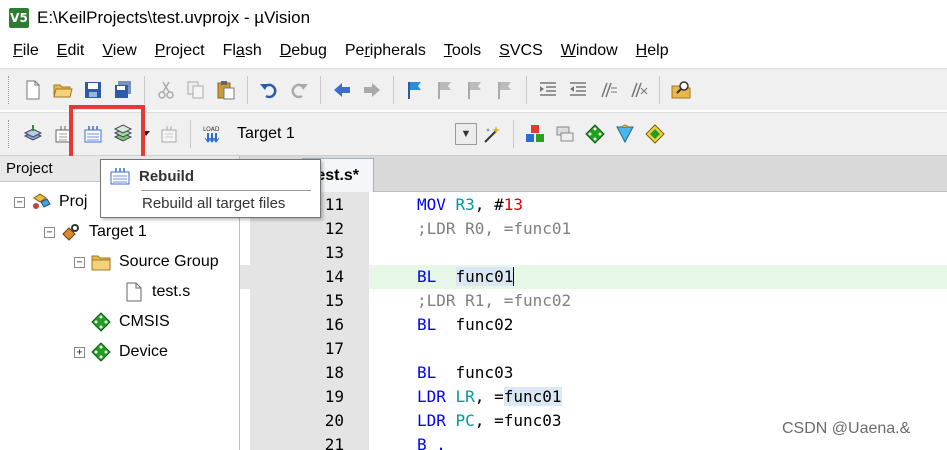  What do you see at coordinates (334, 300) in the screenshot?
I see `line-number: 15` at bounding box center [334, 300].